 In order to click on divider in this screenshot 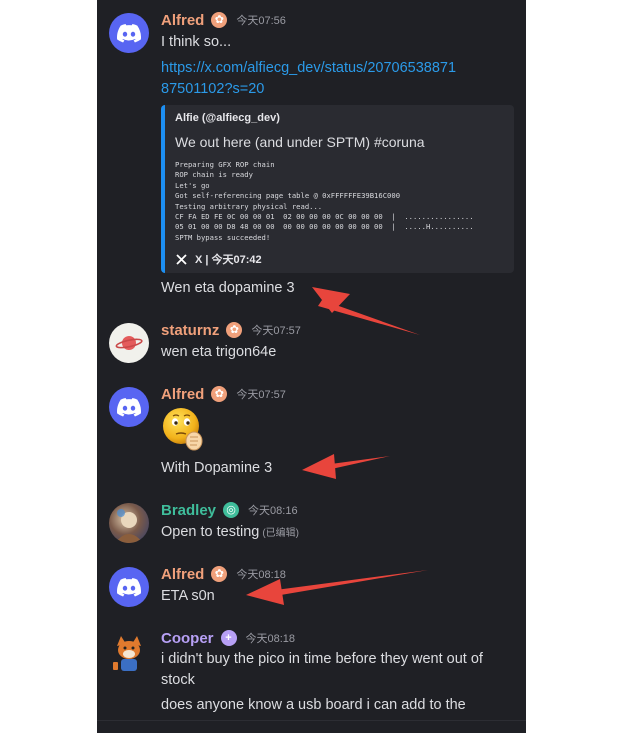, I will do `click(311, 720)`.